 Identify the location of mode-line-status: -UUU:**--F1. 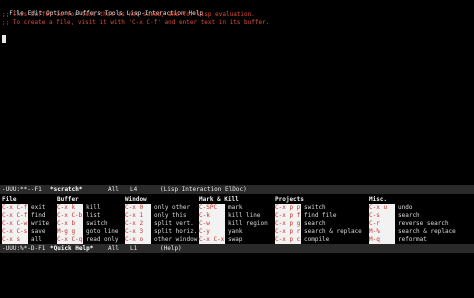
(22, 189).